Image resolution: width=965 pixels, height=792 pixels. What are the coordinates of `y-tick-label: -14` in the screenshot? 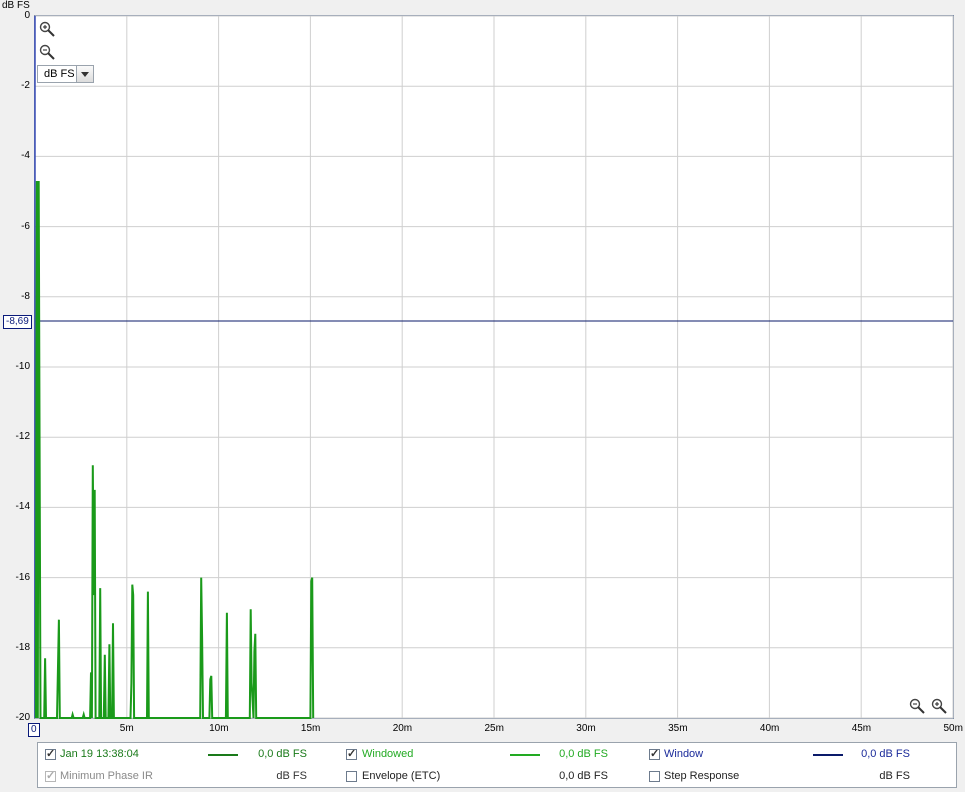 It's located at (22, 507).